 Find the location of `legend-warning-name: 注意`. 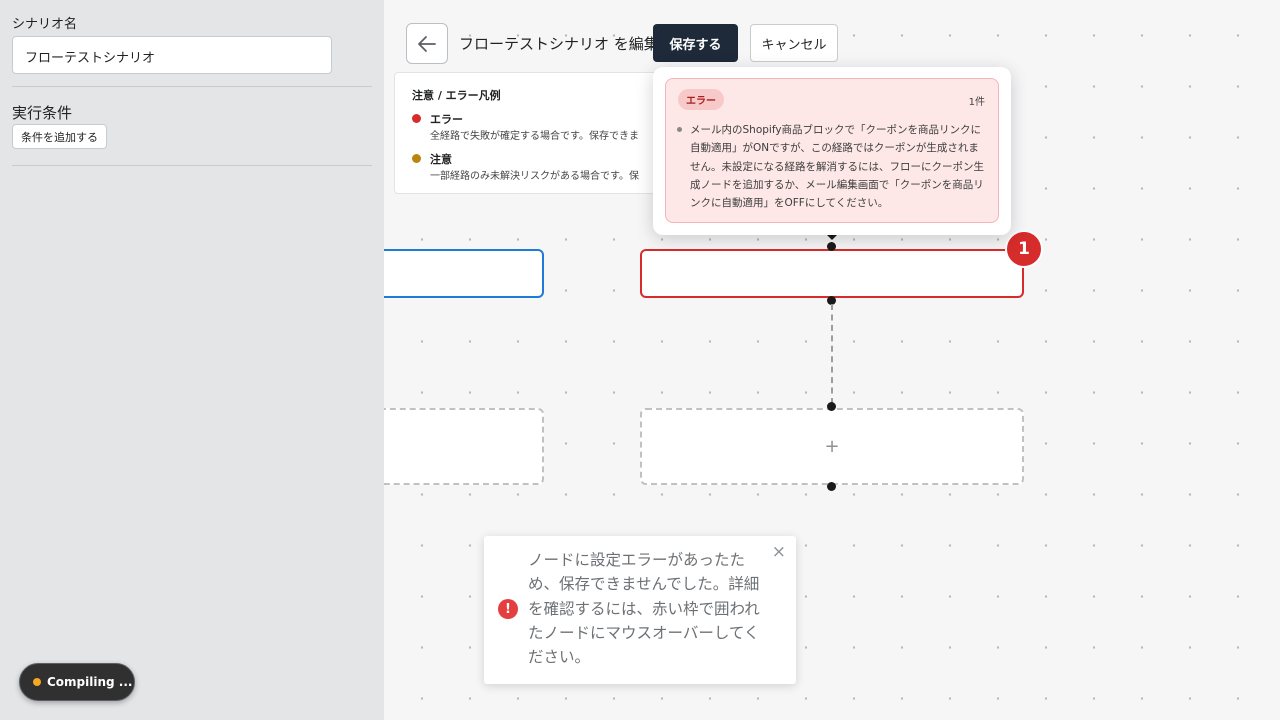

legend-warning-name: 注意 is located at coordinates (441, 159).